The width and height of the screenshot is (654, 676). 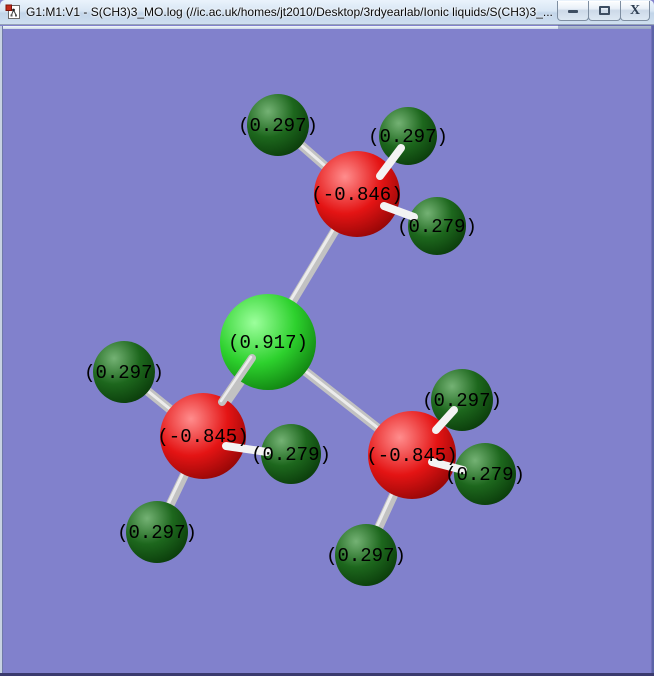 I want to click on charge-label-H3: (0.279), so click(x=437, y=227).